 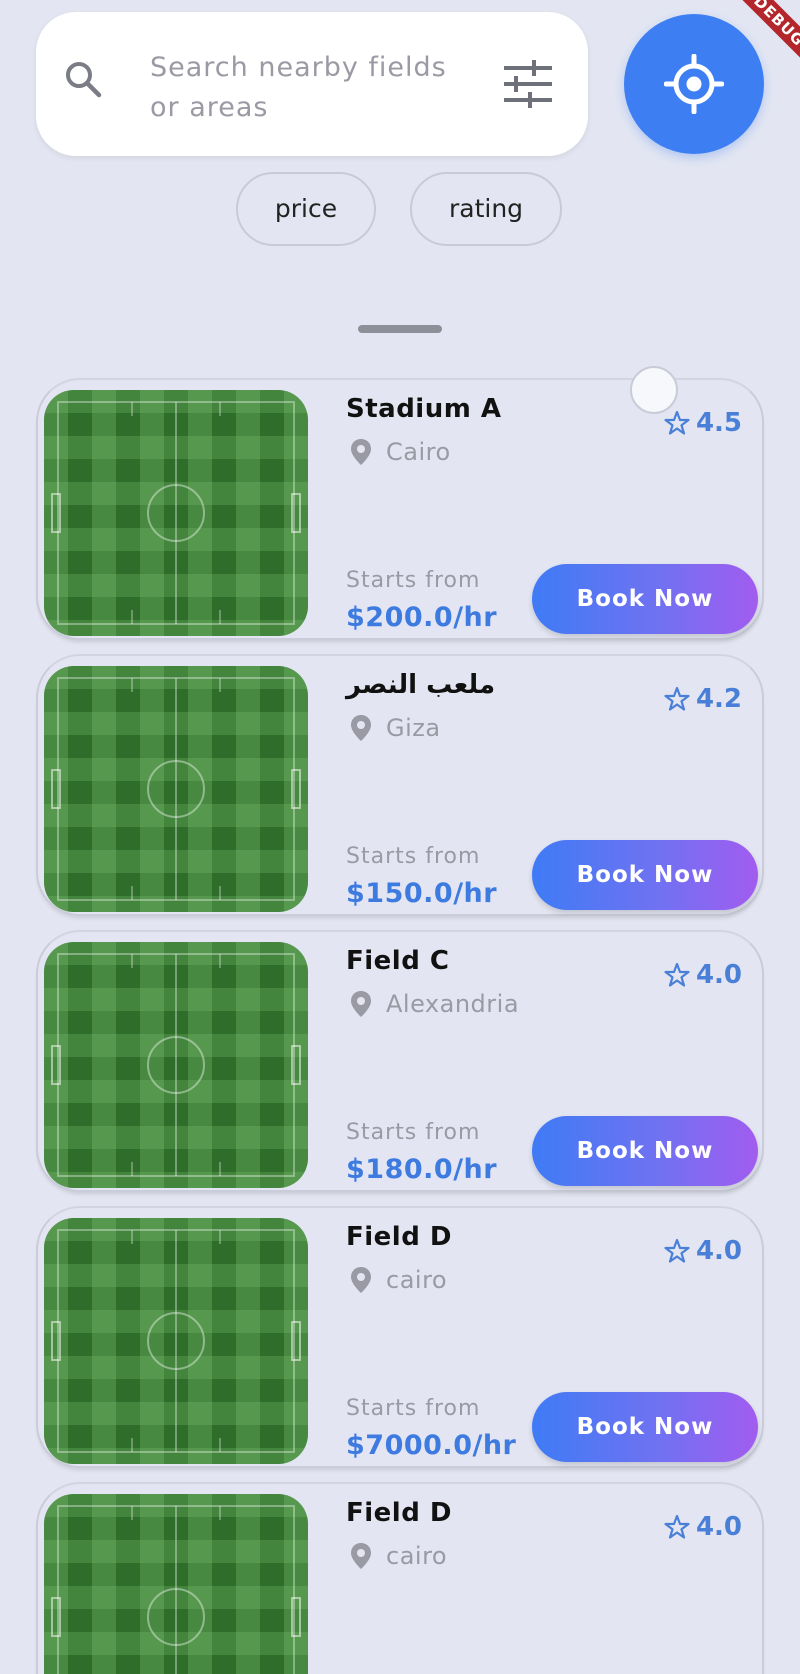 What do you see at coordinates (421, 685) in the screenshot?
I see `field-name: ملعب النصر` at bounding box center [421, 685].